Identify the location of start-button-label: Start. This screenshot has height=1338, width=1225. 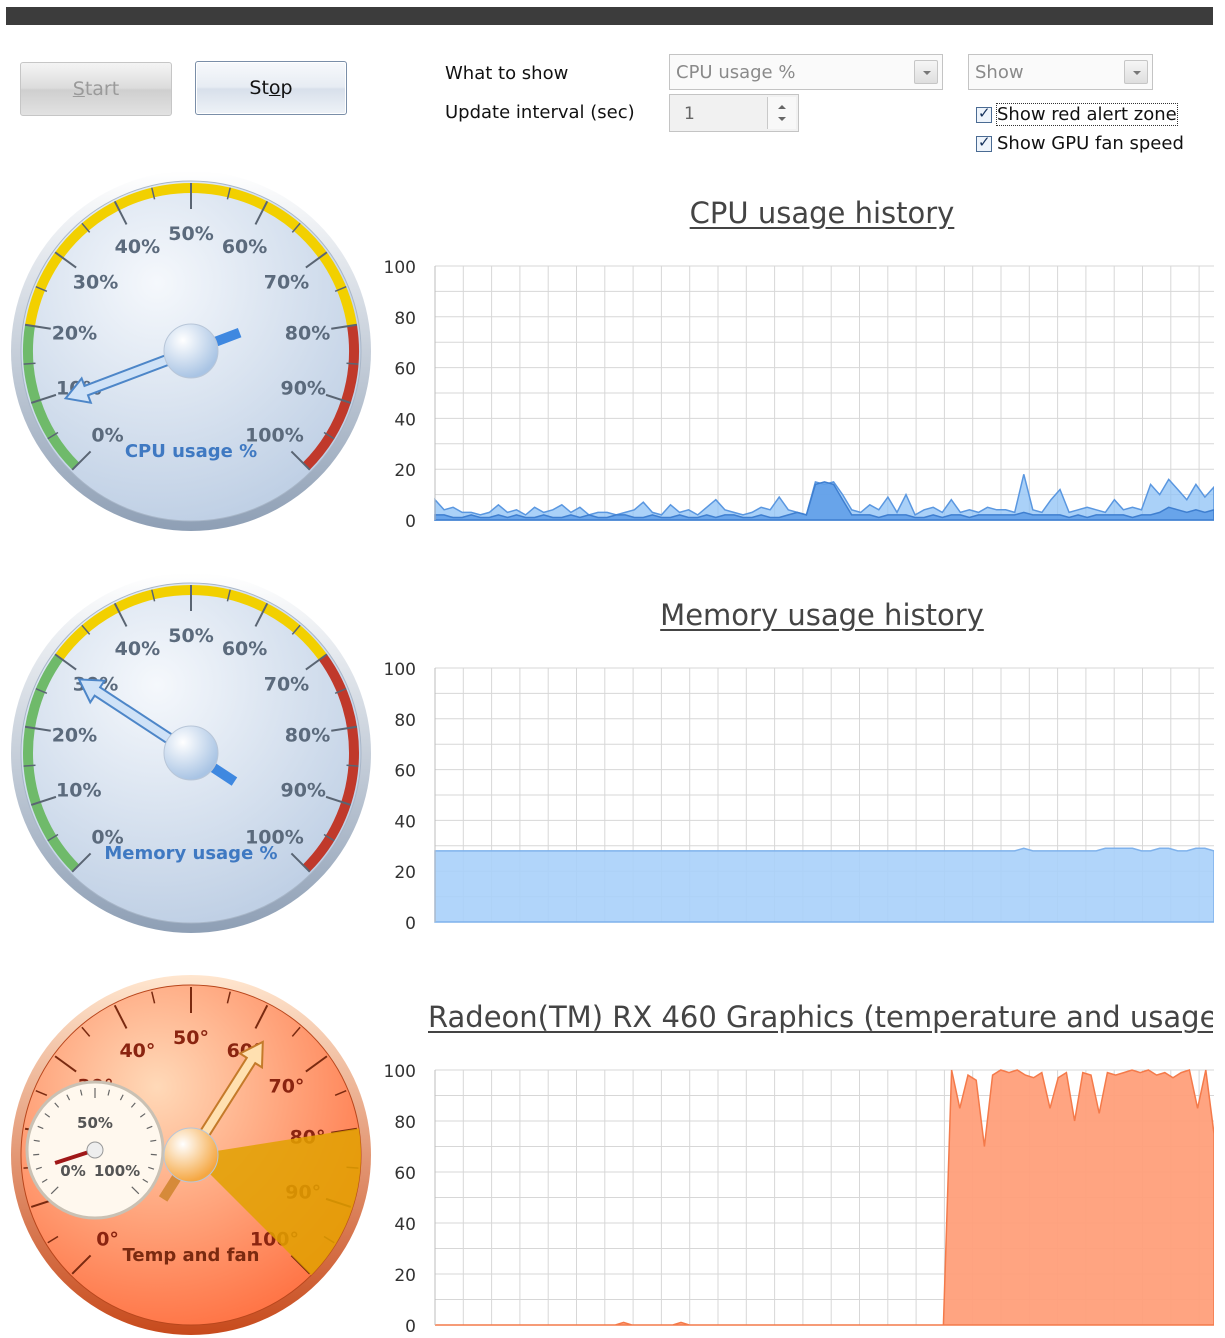
(96, 89).